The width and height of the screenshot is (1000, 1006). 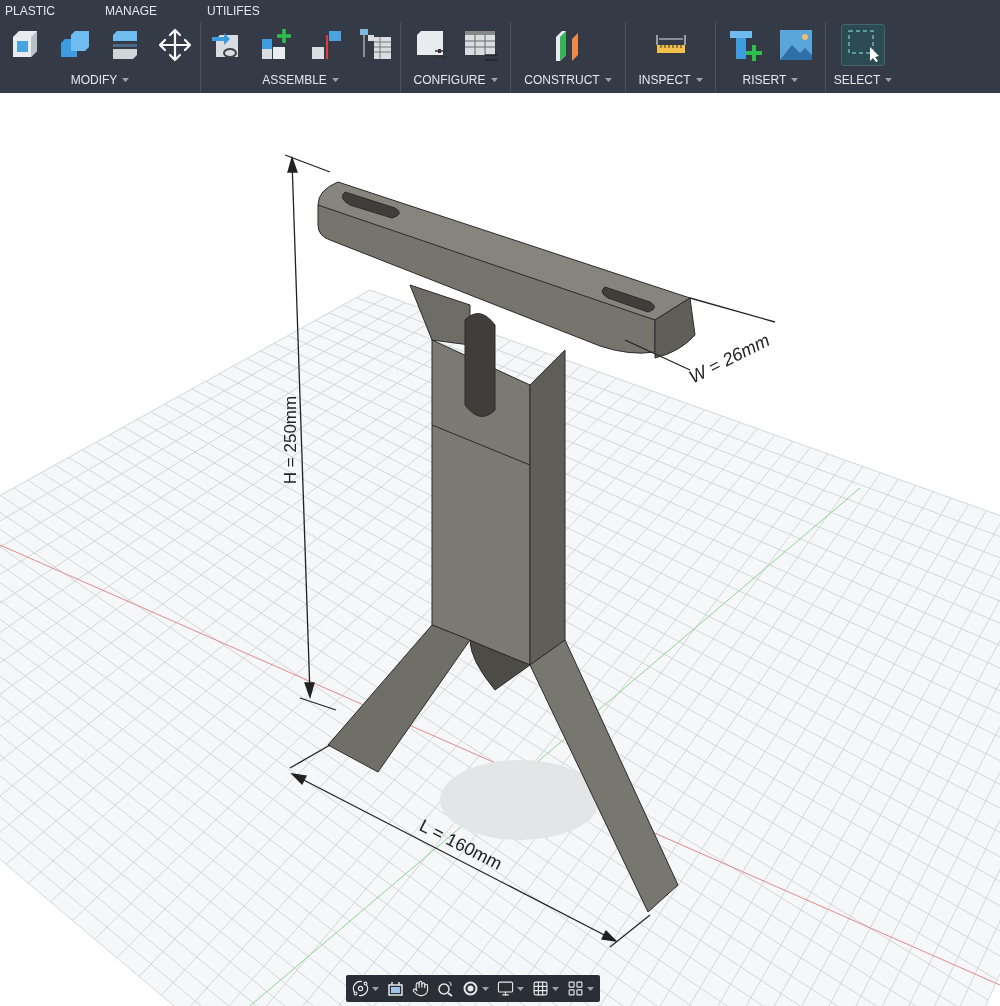 What do you see at coordinates (290, 440) in the screenshot?
I see `height-dimension-label: H = 250mm` at bounding box center [290, 440].